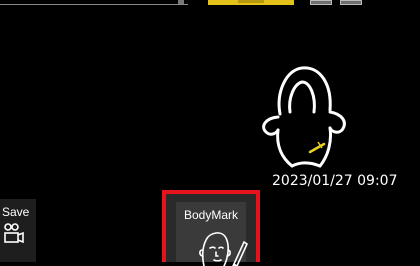 The width and height of the screenshot is (420, 266). What do you see at coordinates (16, 212) in the screenshot?
I see `save-label: Save` at bounding box center [16, 212].